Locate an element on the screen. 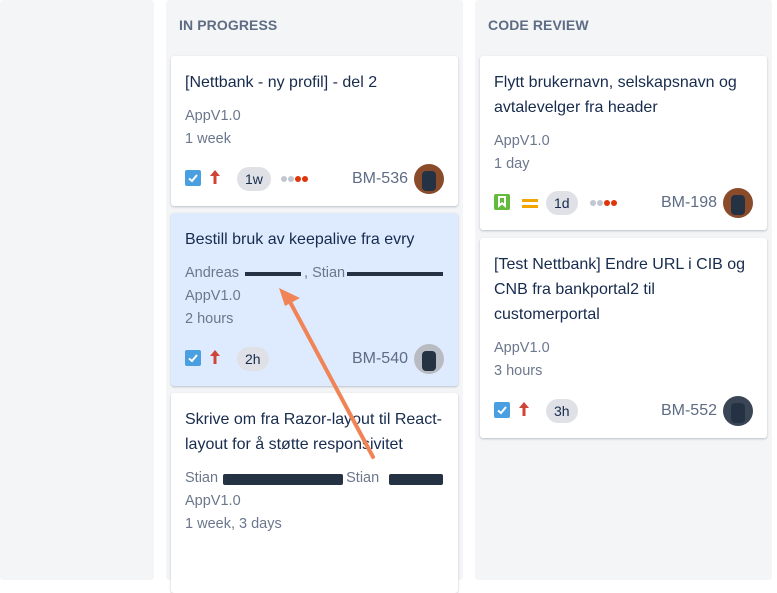 This screenshot has width=777, height=593. assignees: Andreas , Stian is located at coordinates (314, 273).